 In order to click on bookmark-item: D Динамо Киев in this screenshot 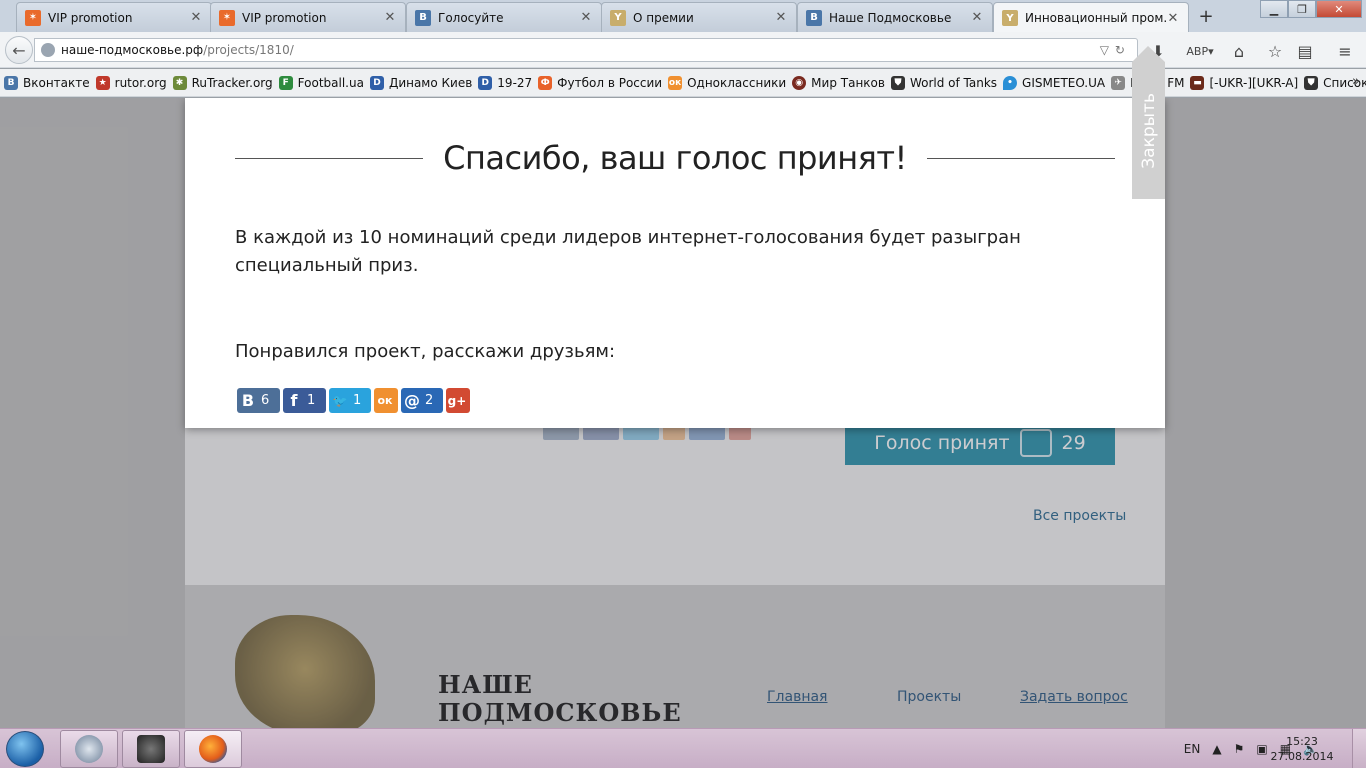, I will do `click(421, 82)`.